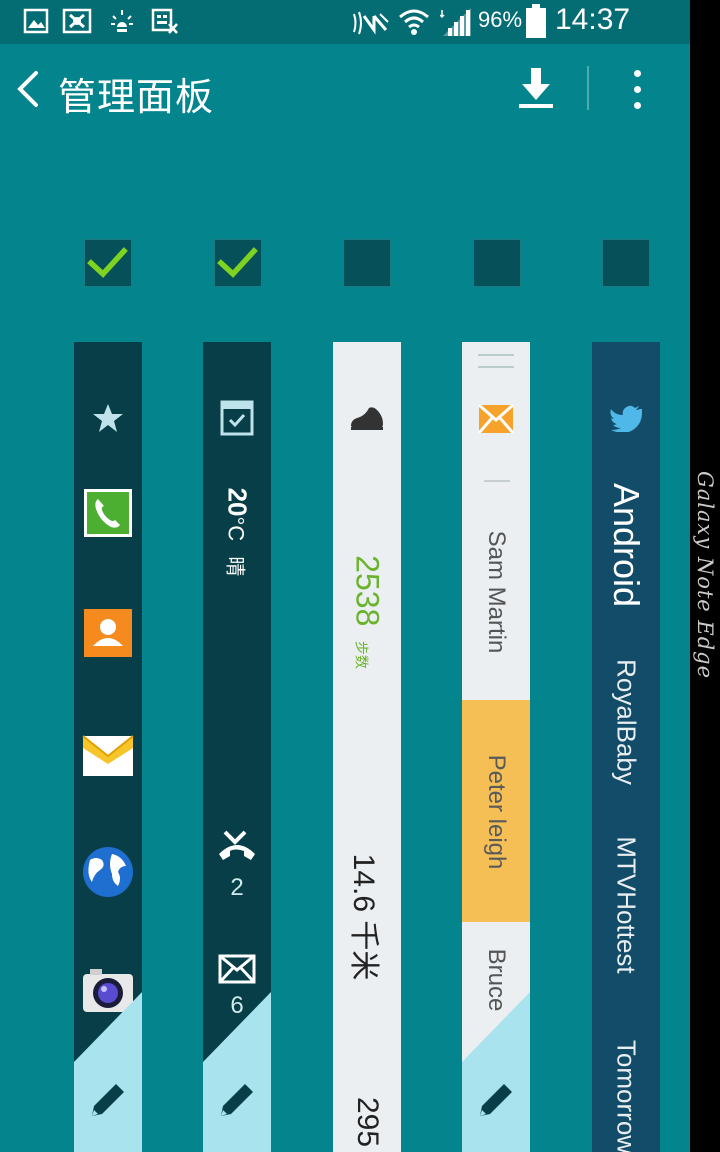  What do you see at coordinates (496, 812) in the screenshot?
I see `contact-name: Peter leigh` at bounding box center [496, 812].